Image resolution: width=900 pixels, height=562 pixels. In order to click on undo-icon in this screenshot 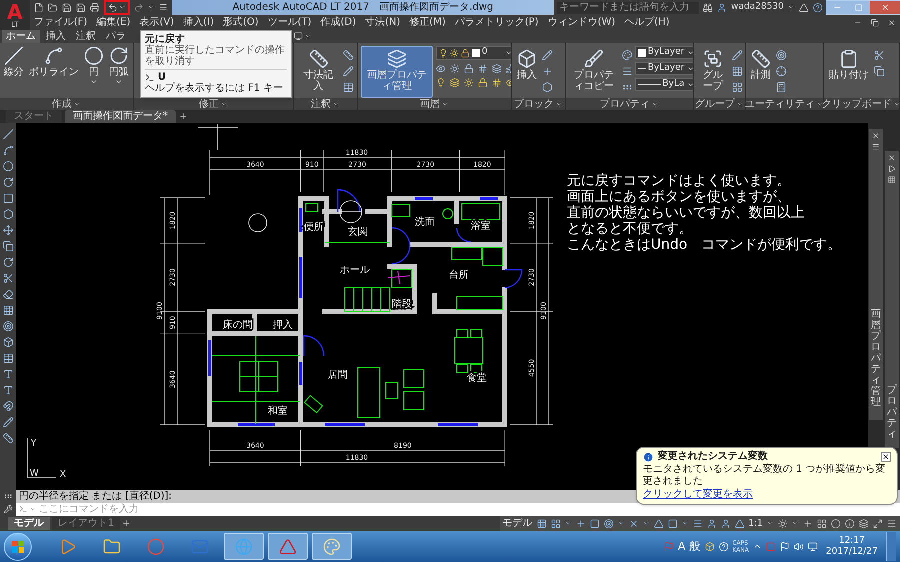, I will do `click(113, 7)`.